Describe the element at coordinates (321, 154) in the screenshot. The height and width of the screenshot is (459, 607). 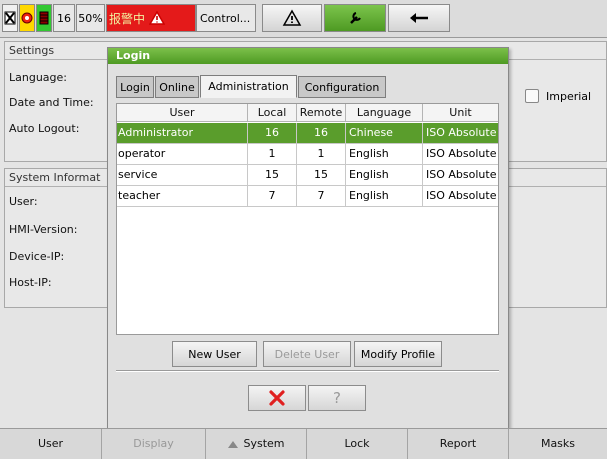
I see `cell-remote: 1` at that location.